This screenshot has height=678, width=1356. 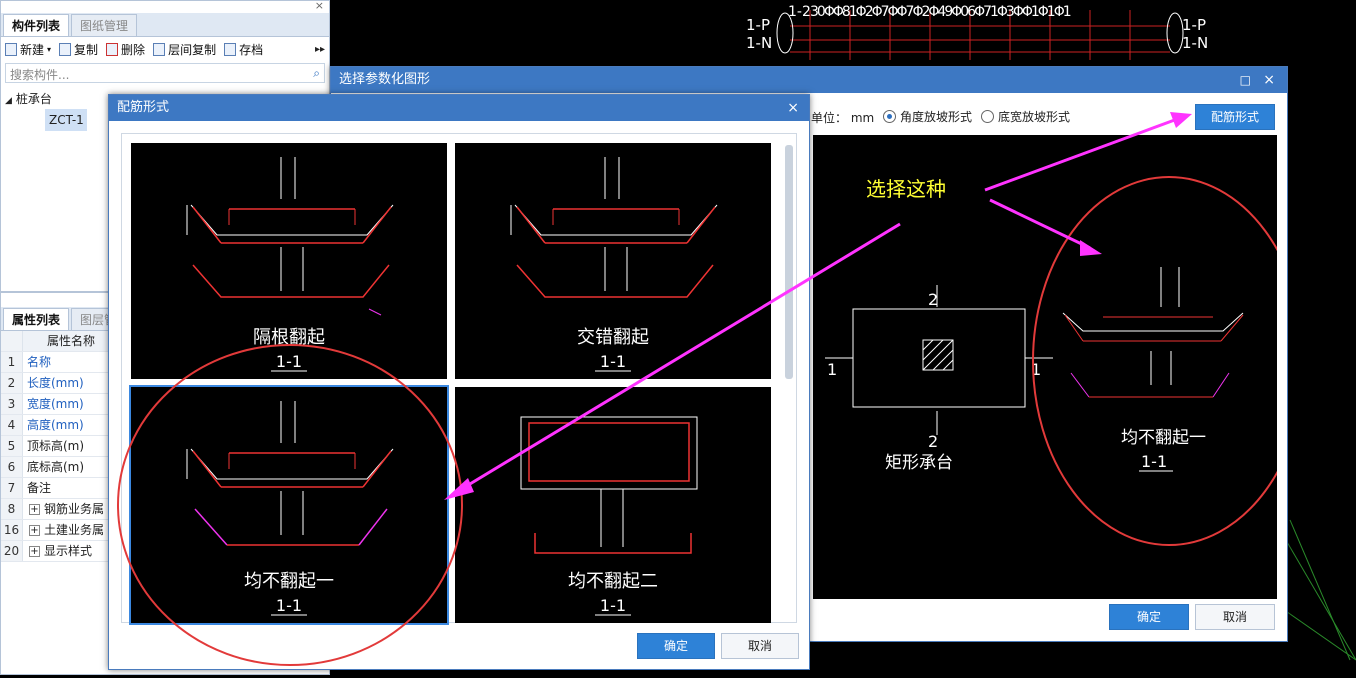 I want to click on rebar-drawing: 均不翻起一 1-1, so click(x=290, y=508).